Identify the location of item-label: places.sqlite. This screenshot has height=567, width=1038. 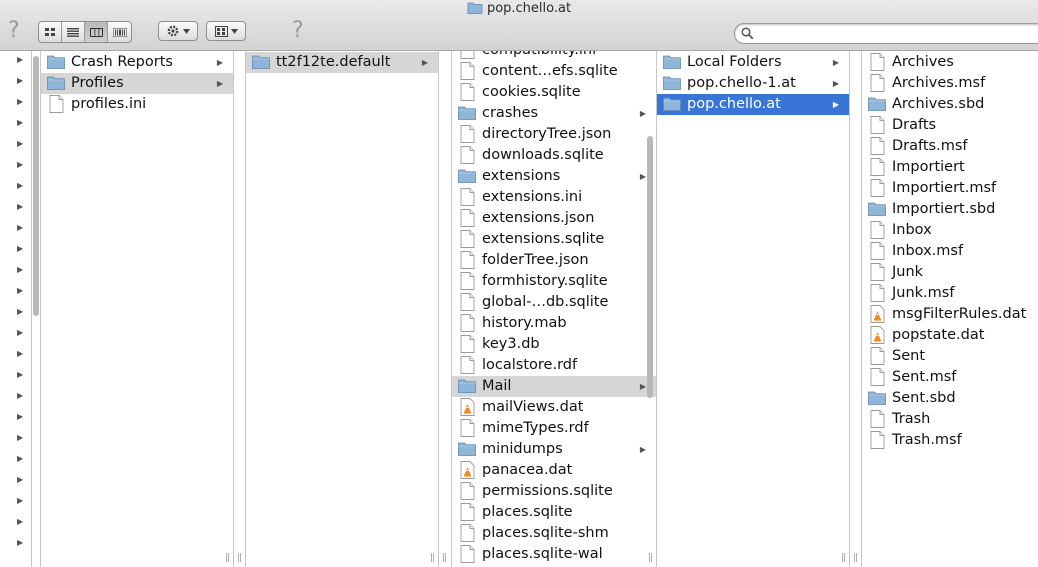
(527, 512).